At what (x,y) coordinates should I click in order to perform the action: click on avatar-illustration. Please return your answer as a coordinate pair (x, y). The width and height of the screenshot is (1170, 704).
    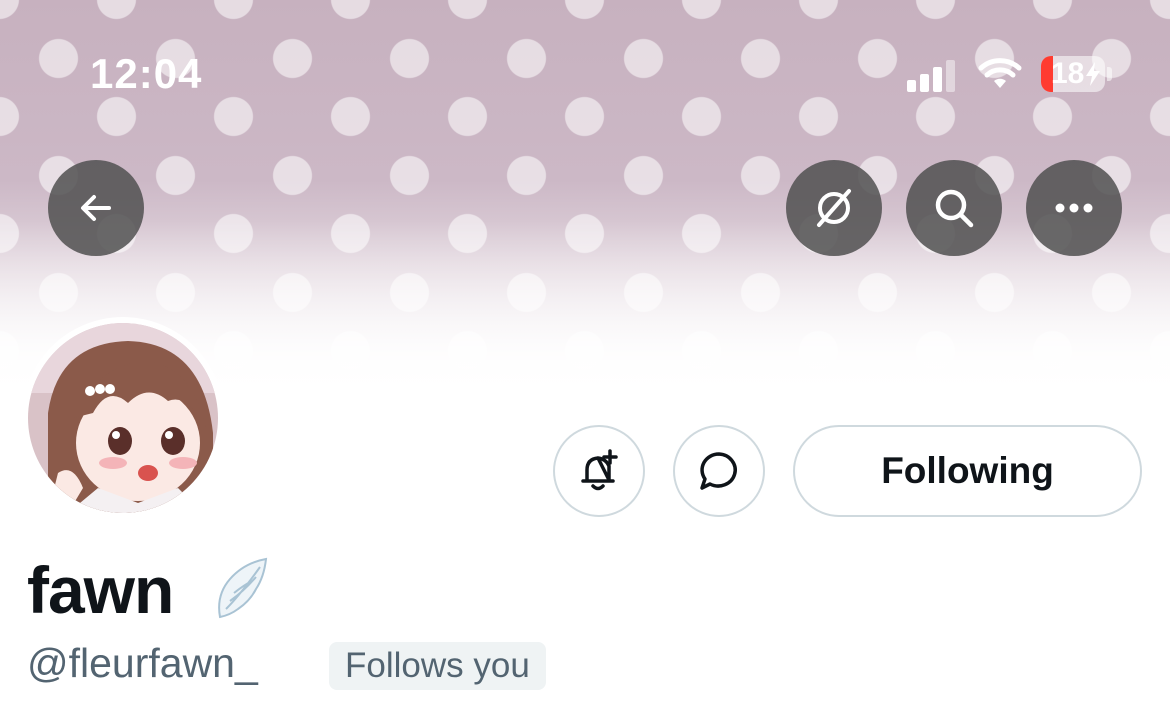
    Looking at the image, I should click on (123, 418).